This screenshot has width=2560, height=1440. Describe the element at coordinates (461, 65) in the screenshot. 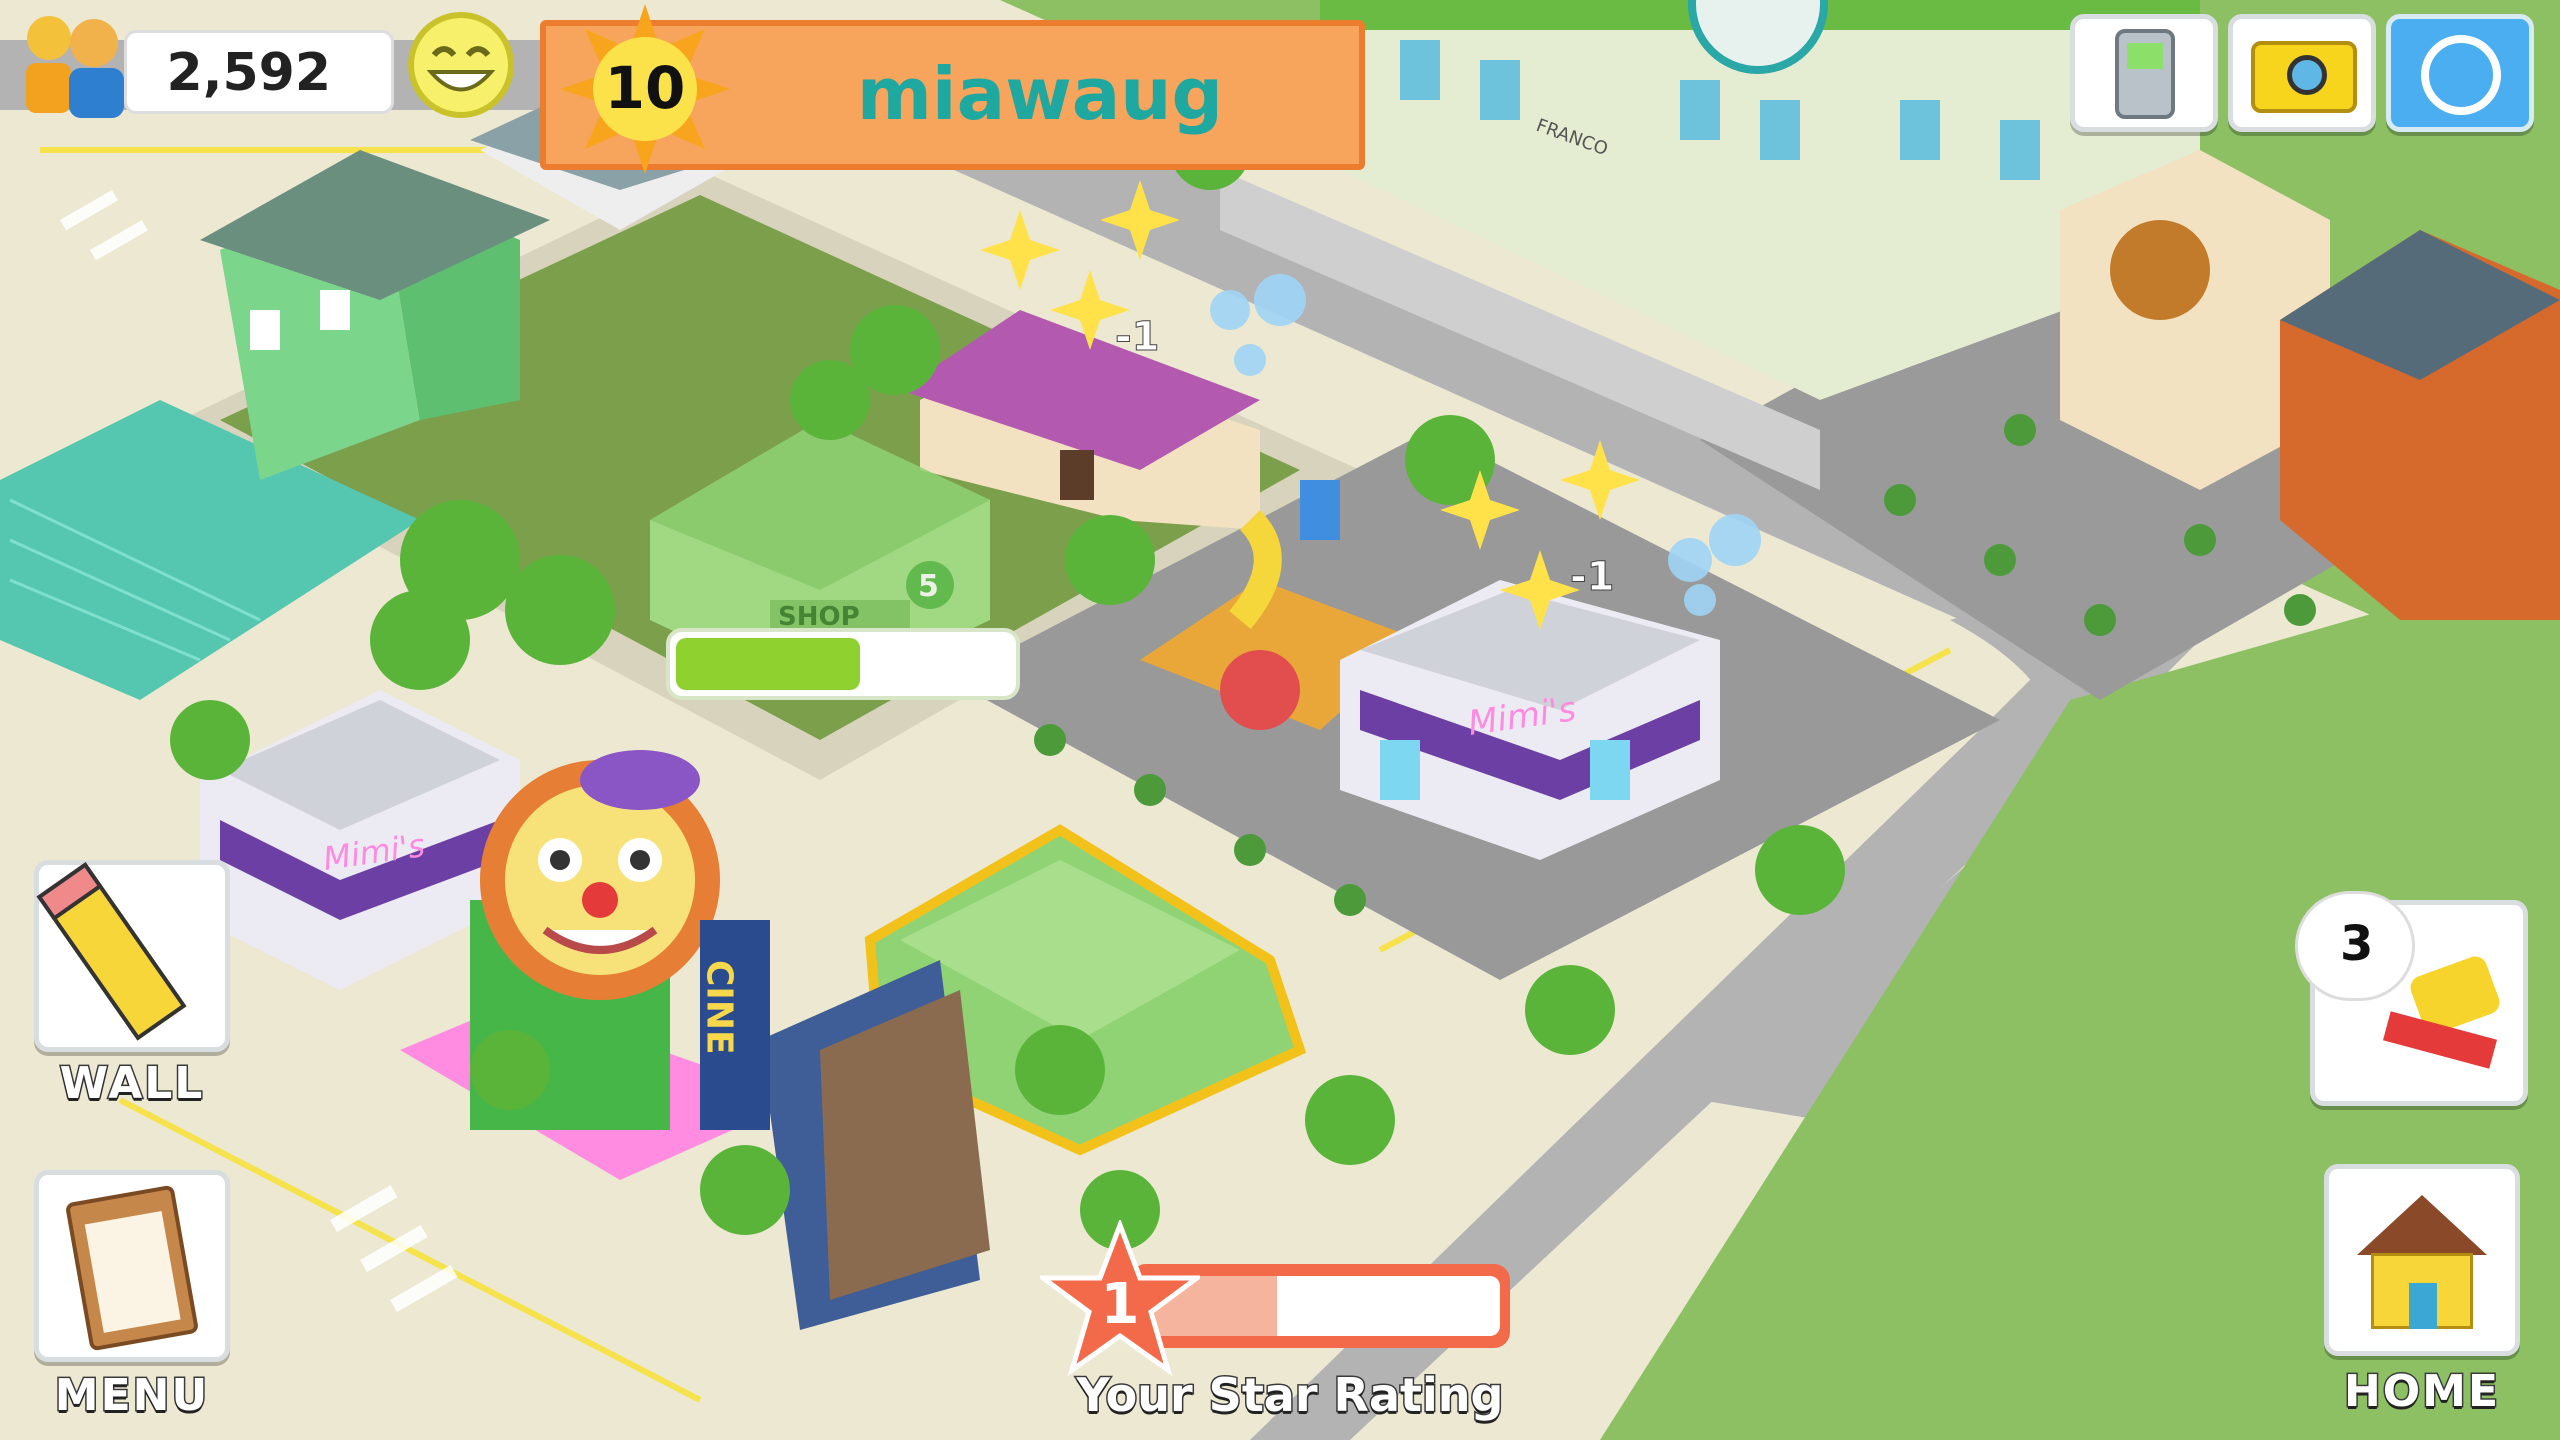

I see `smiley-face-icon` at that location.